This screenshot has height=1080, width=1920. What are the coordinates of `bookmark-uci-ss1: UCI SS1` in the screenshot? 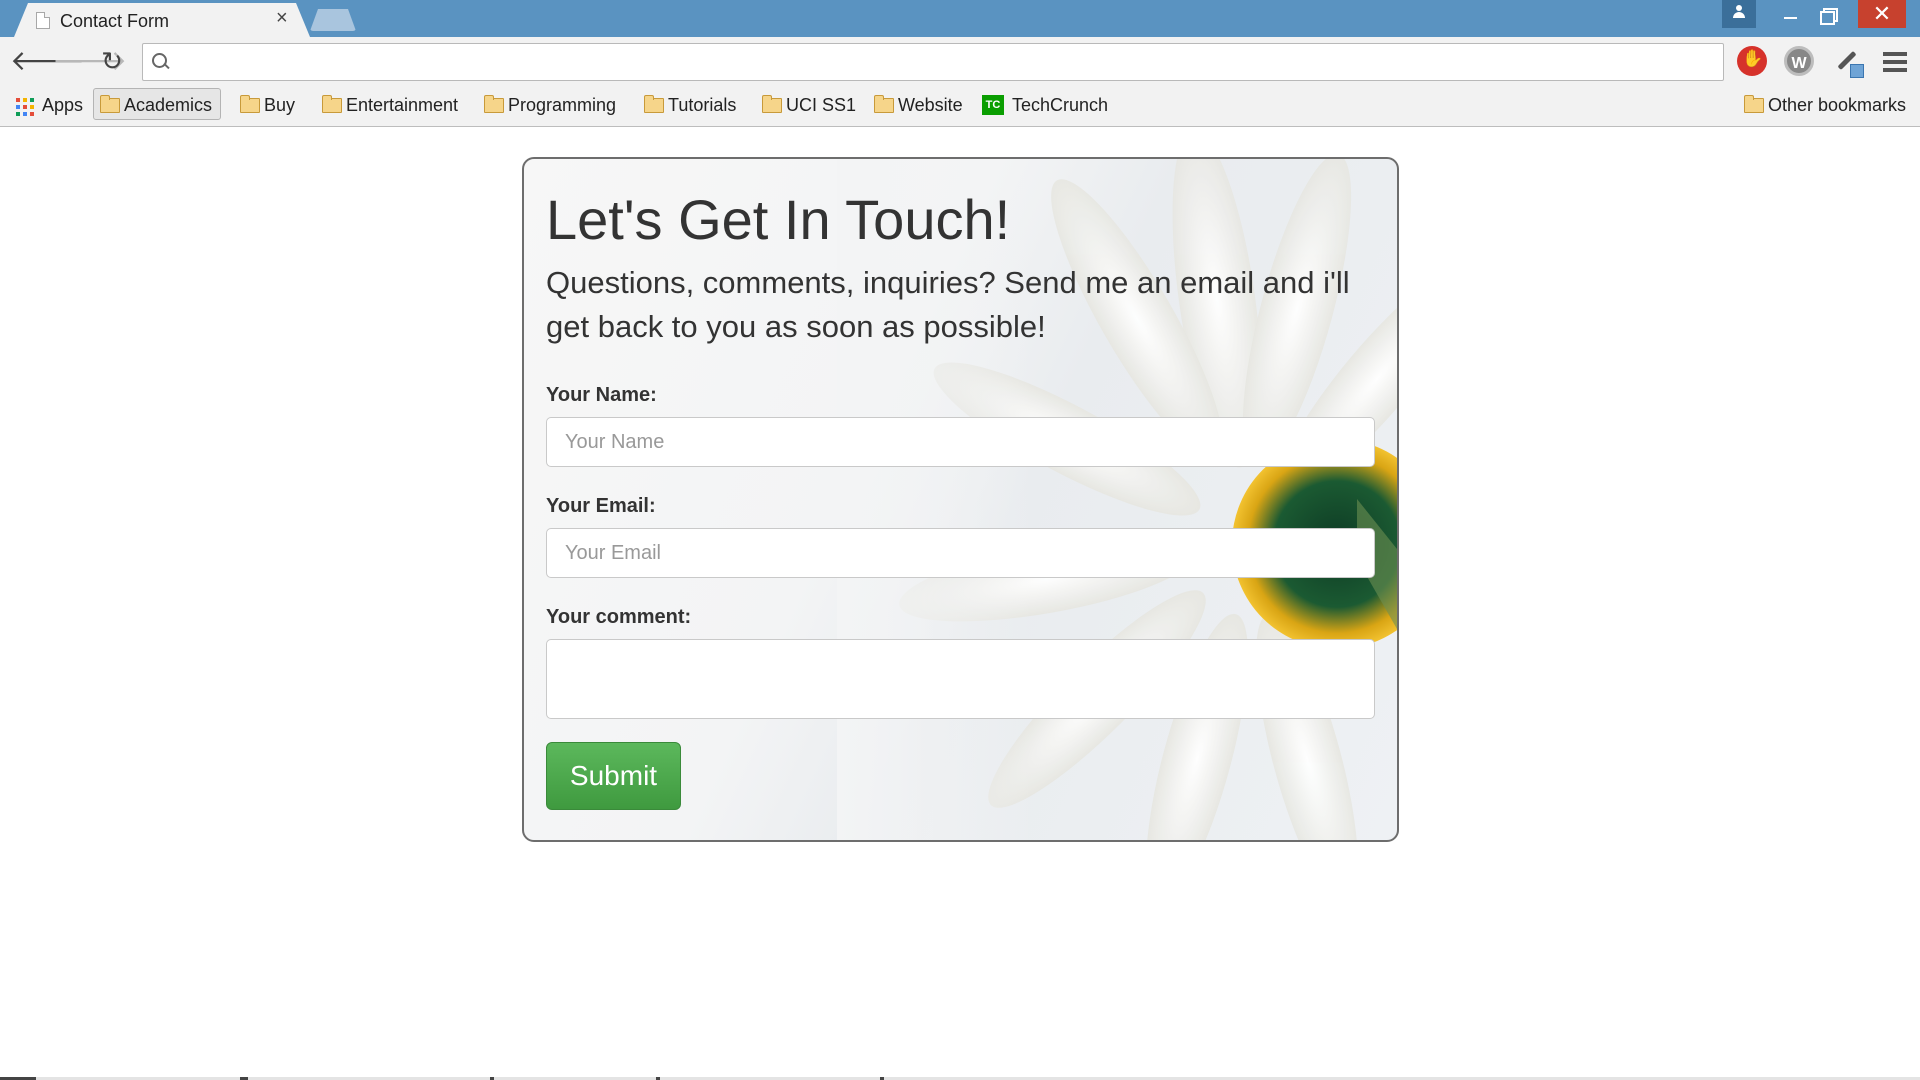 It's located at (806, 105).